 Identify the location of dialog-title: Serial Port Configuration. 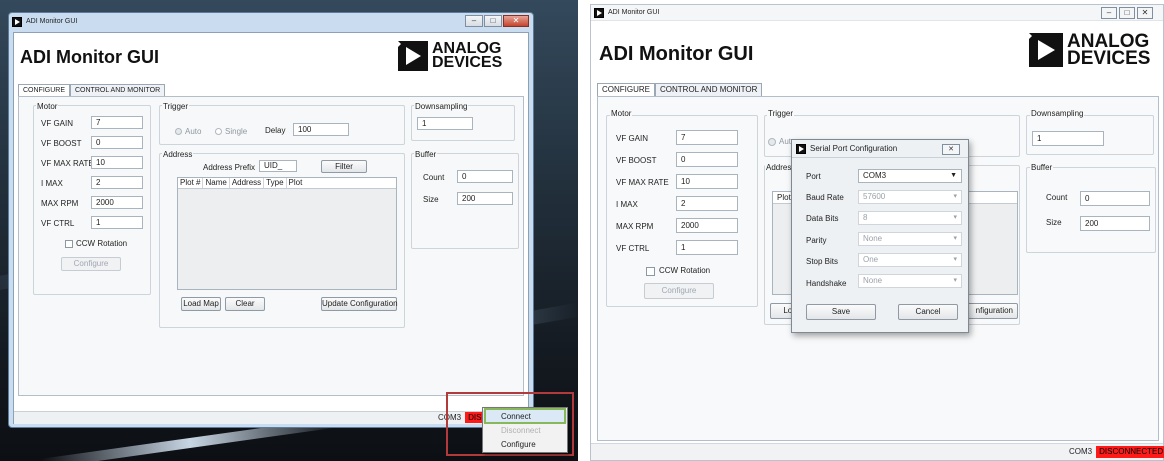
(854, 148).